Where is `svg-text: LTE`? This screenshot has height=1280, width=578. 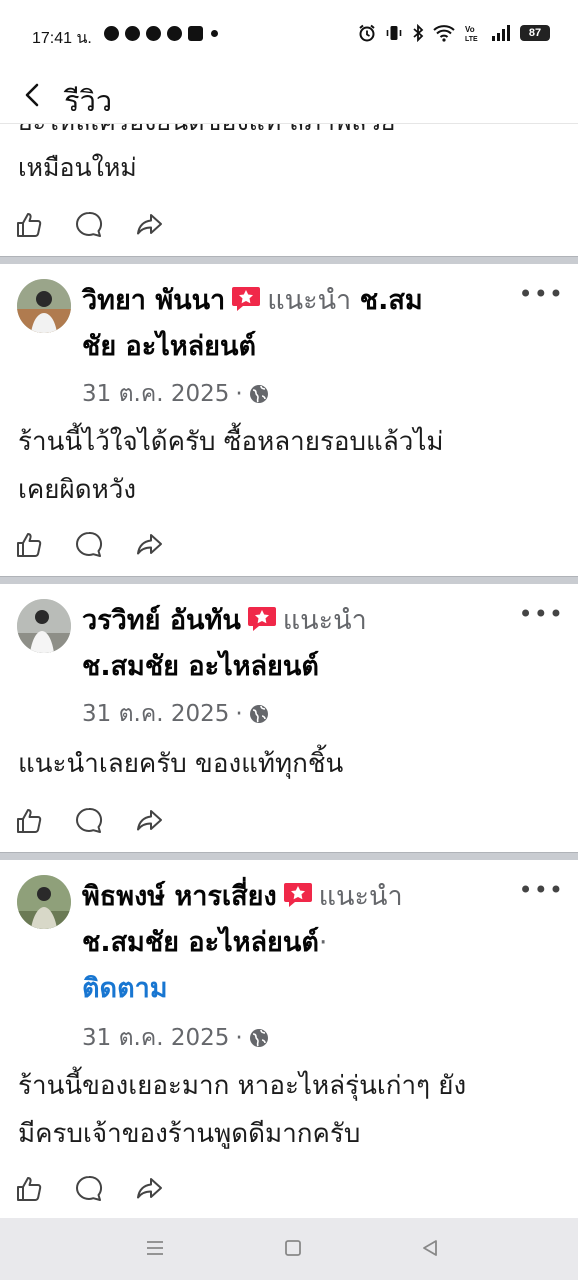 svg-text: LTE is located at coordinates (471, 39).